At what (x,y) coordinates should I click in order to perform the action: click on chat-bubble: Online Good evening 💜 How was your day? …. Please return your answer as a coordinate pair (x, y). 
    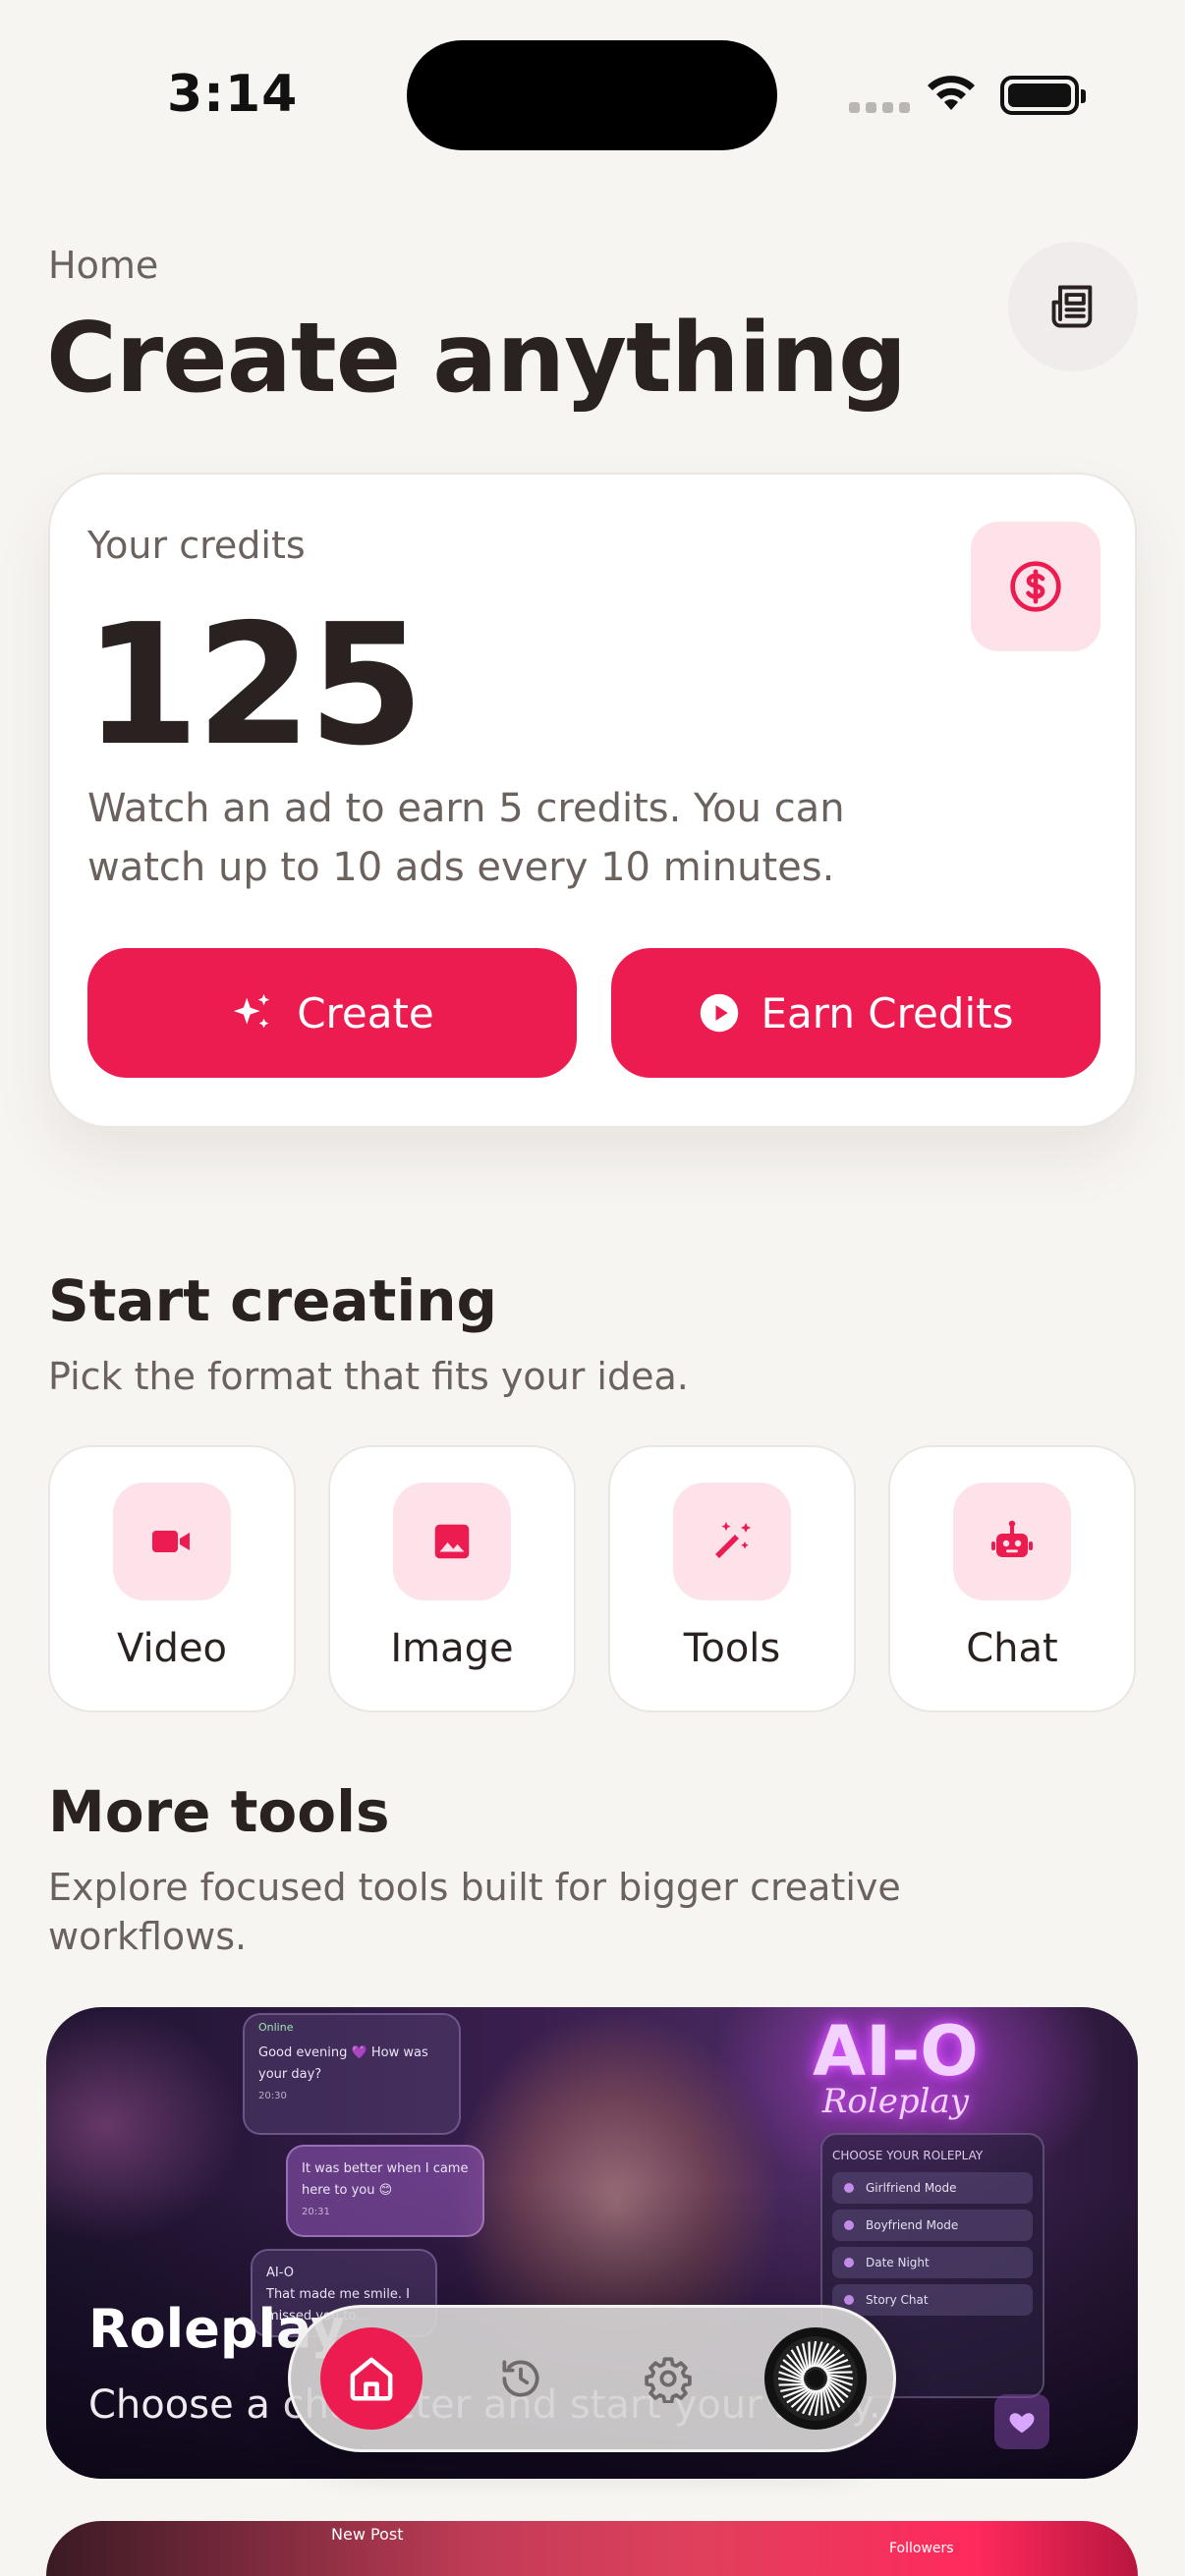
    Looking at the image, I should click on (352, 2074).